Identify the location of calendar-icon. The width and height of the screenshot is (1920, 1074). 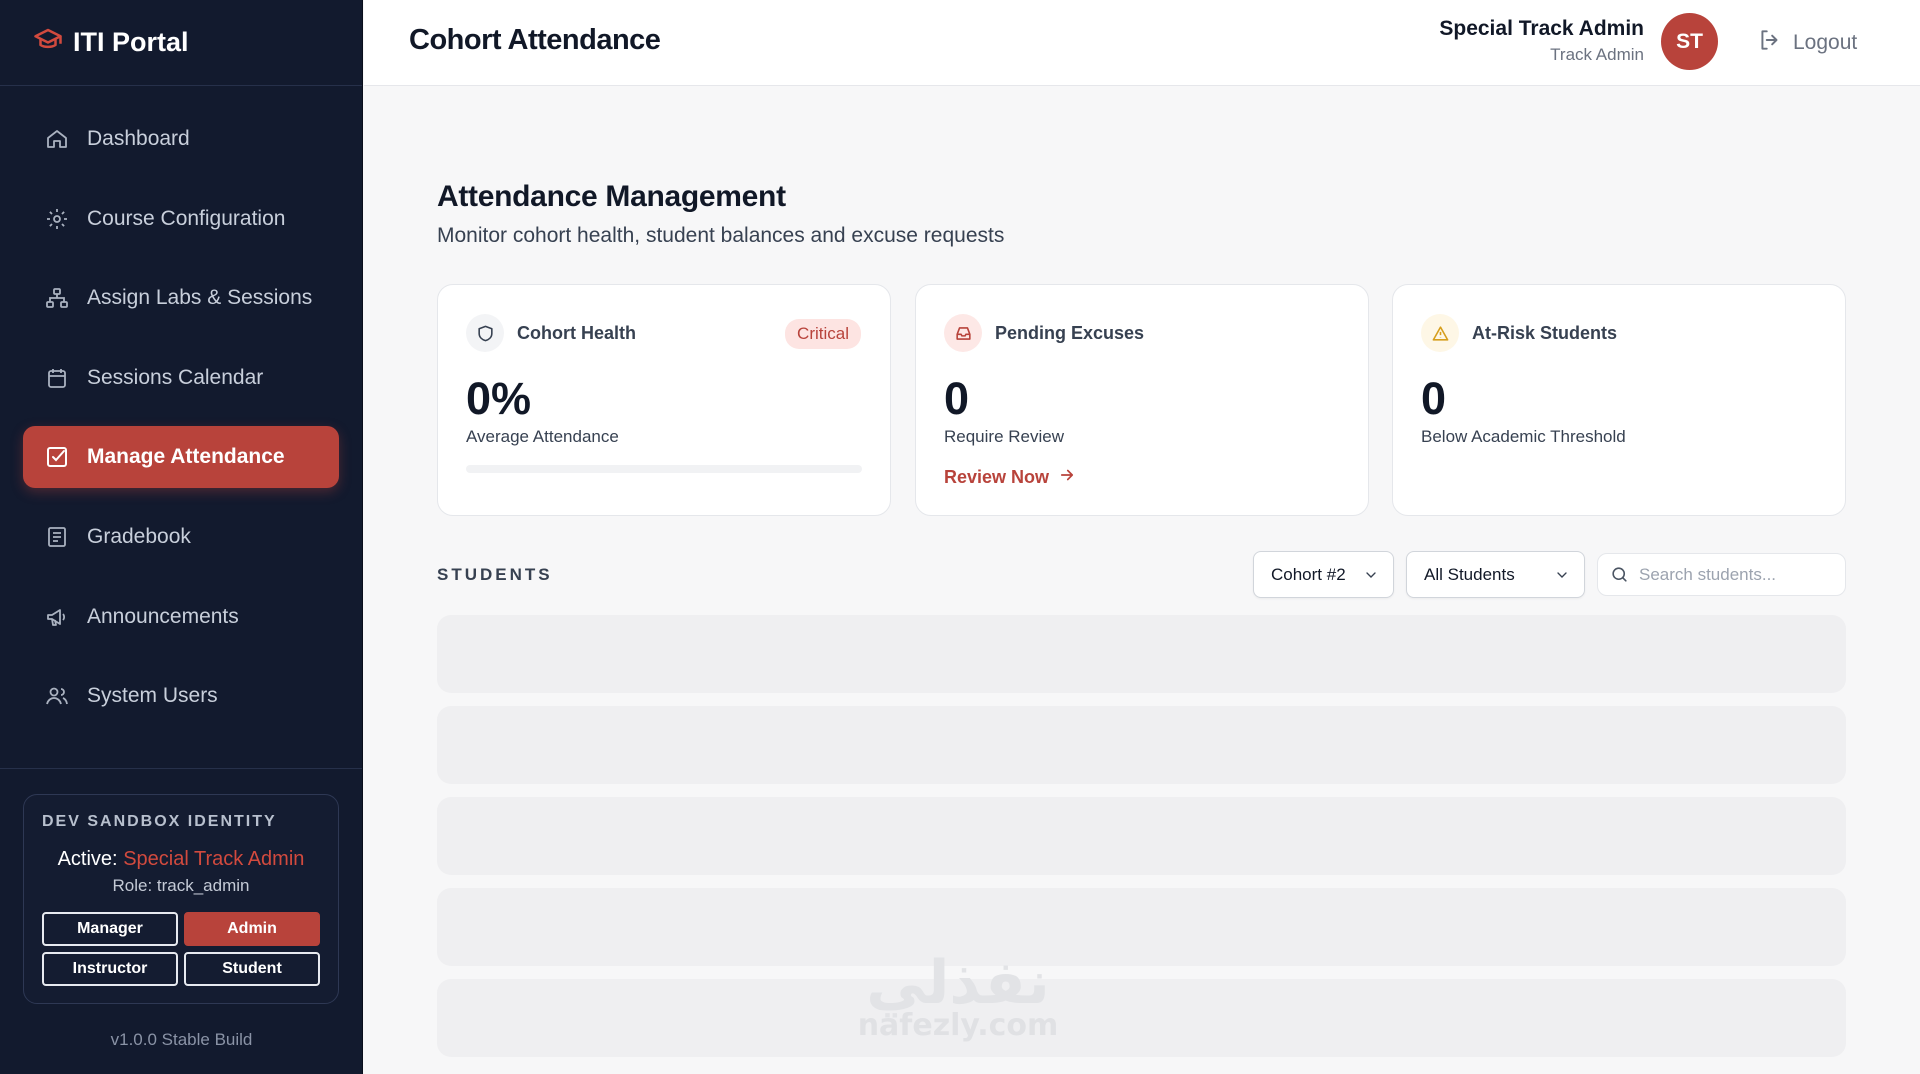
(57, 378).